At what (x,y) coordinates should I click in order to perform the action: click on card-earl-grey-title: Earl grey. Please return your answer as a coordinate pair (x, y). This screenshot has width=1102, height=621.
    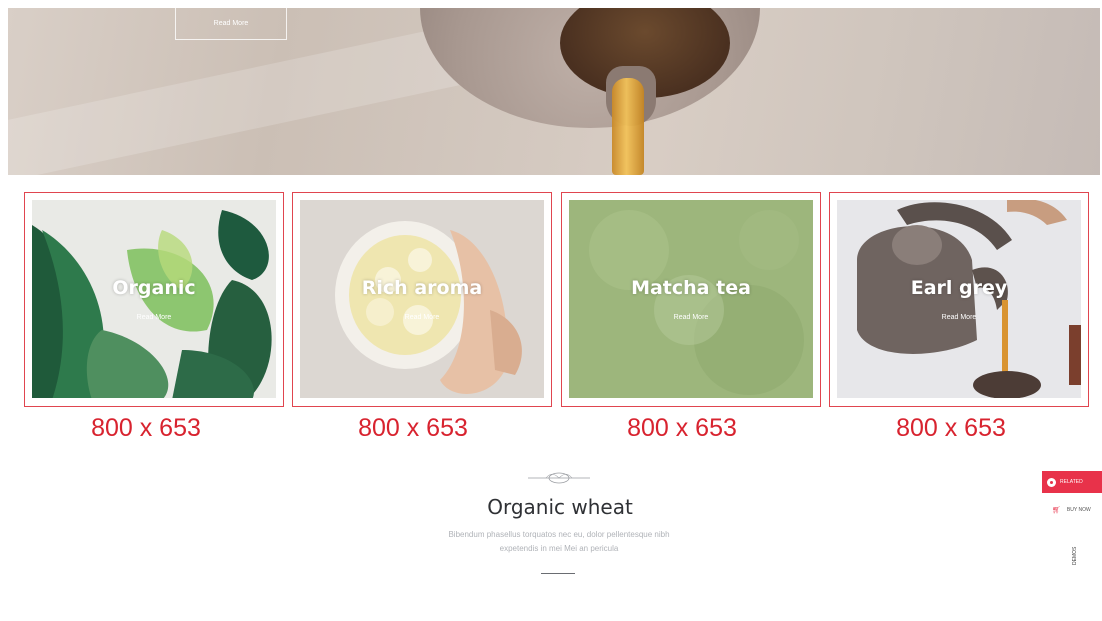
    Looking at the image, I should click on (959, 288).